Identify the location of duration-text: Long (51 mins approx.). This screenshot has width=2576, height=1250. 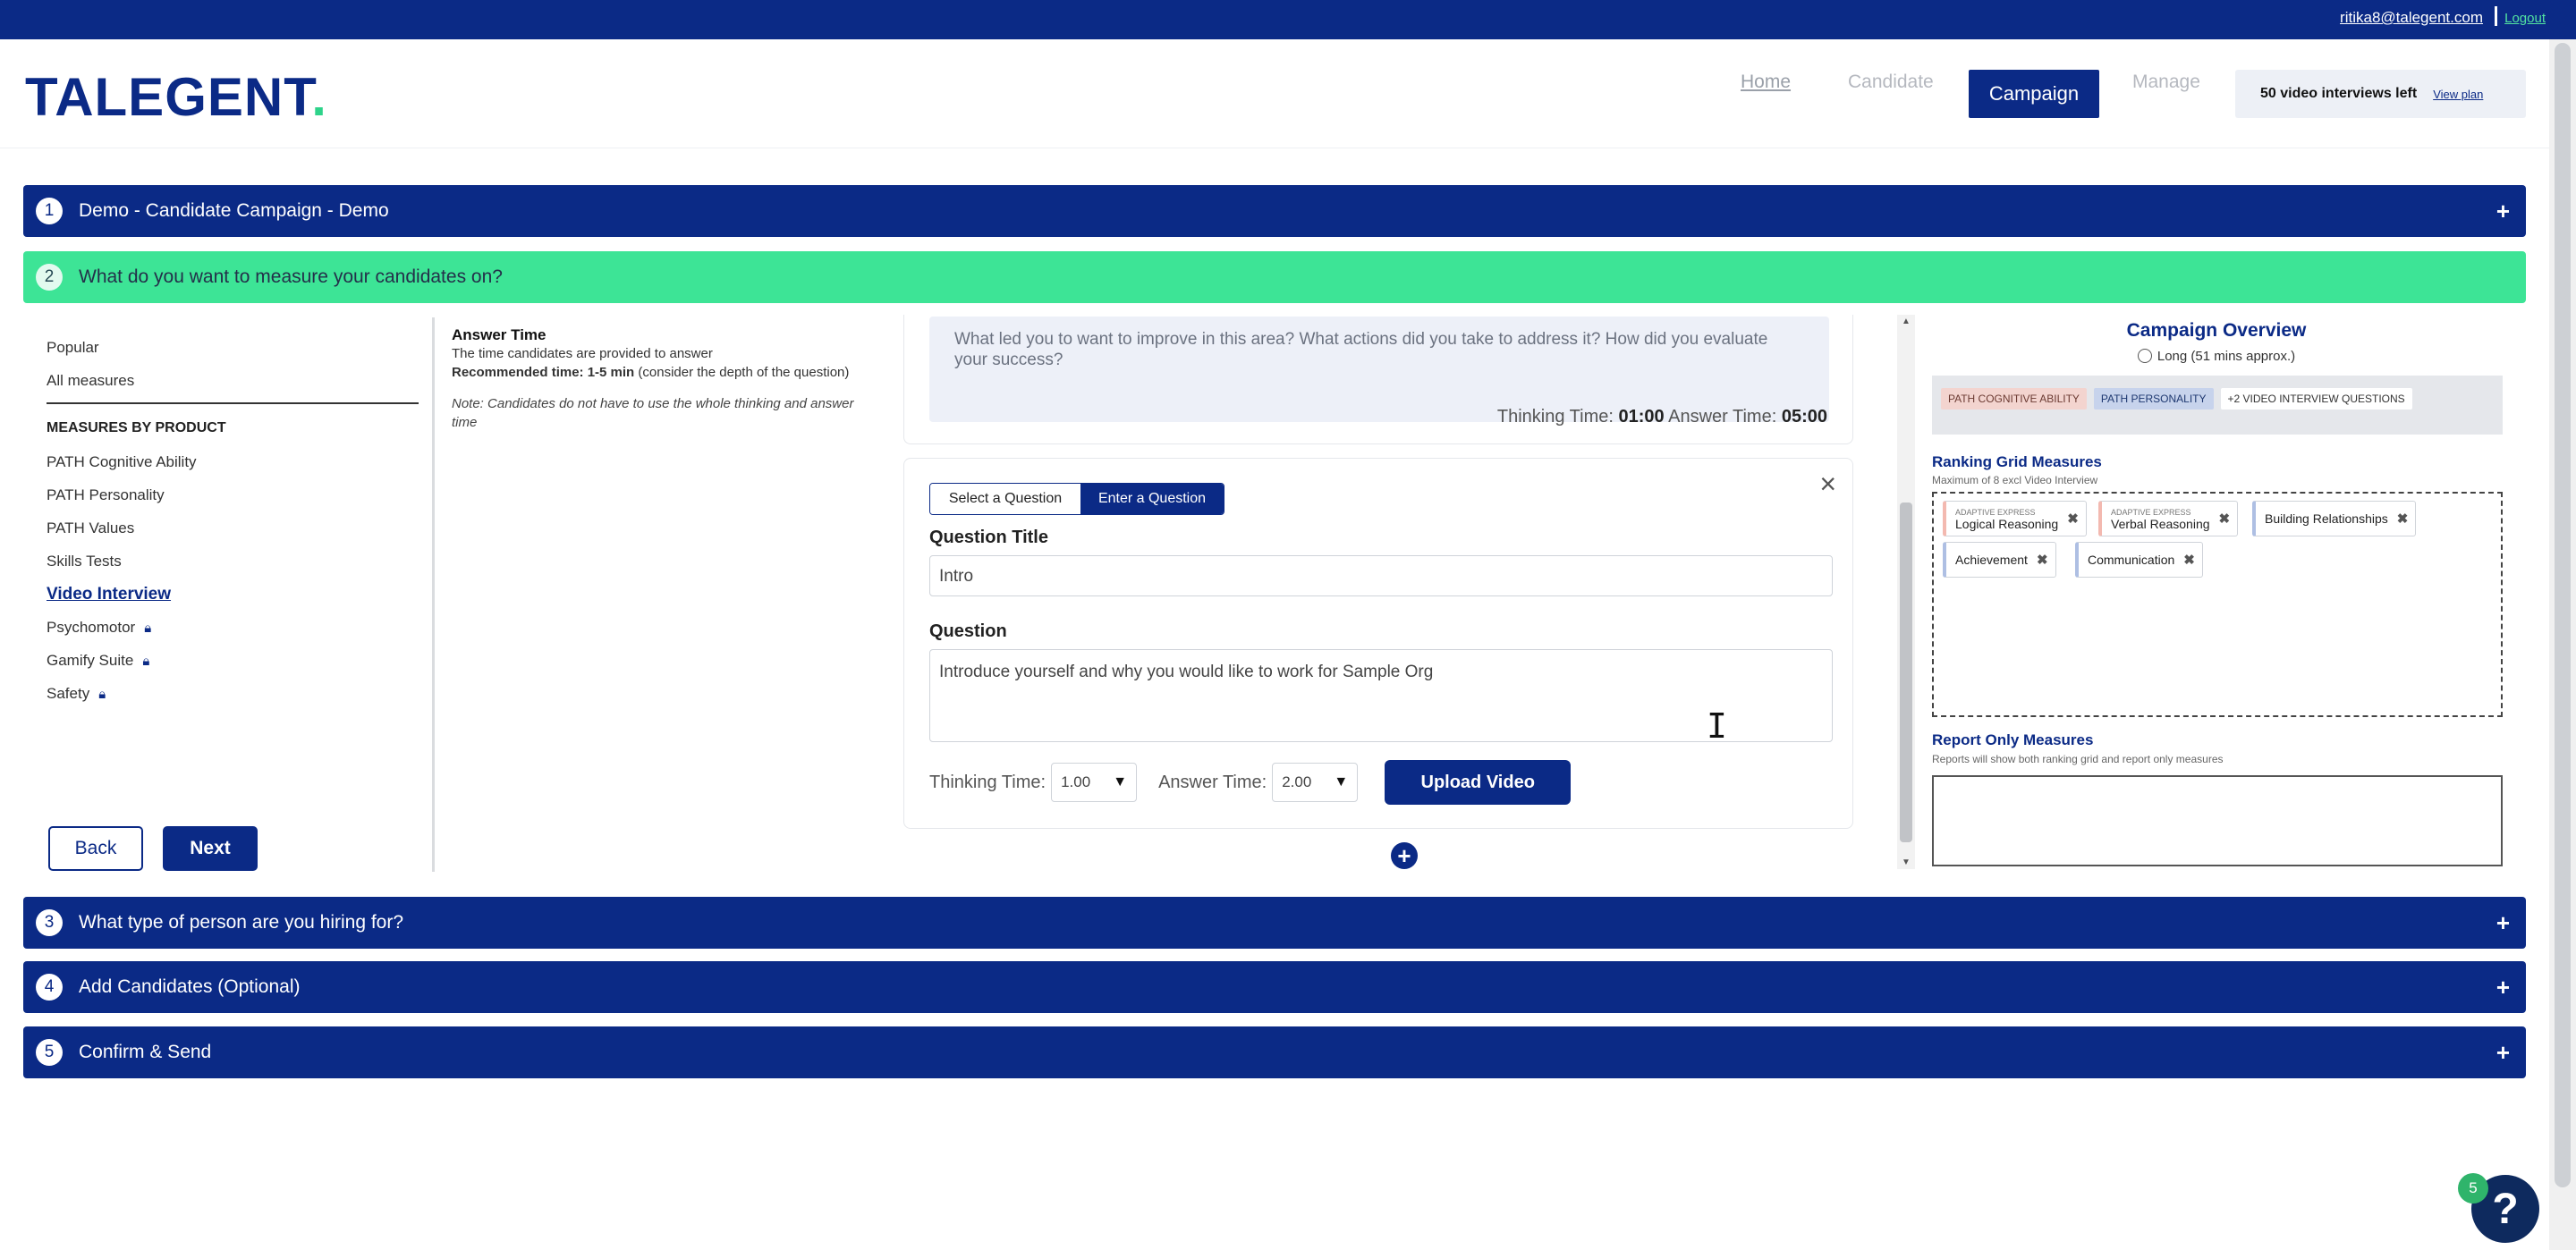
(2226, 356).